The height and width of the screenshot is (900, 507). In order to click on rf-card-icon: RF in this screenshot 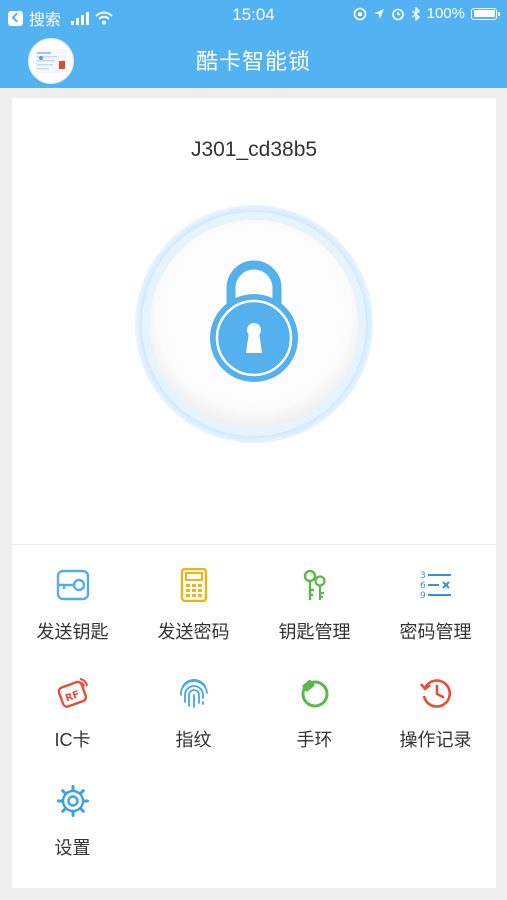, I will do `click(72, 693)`.